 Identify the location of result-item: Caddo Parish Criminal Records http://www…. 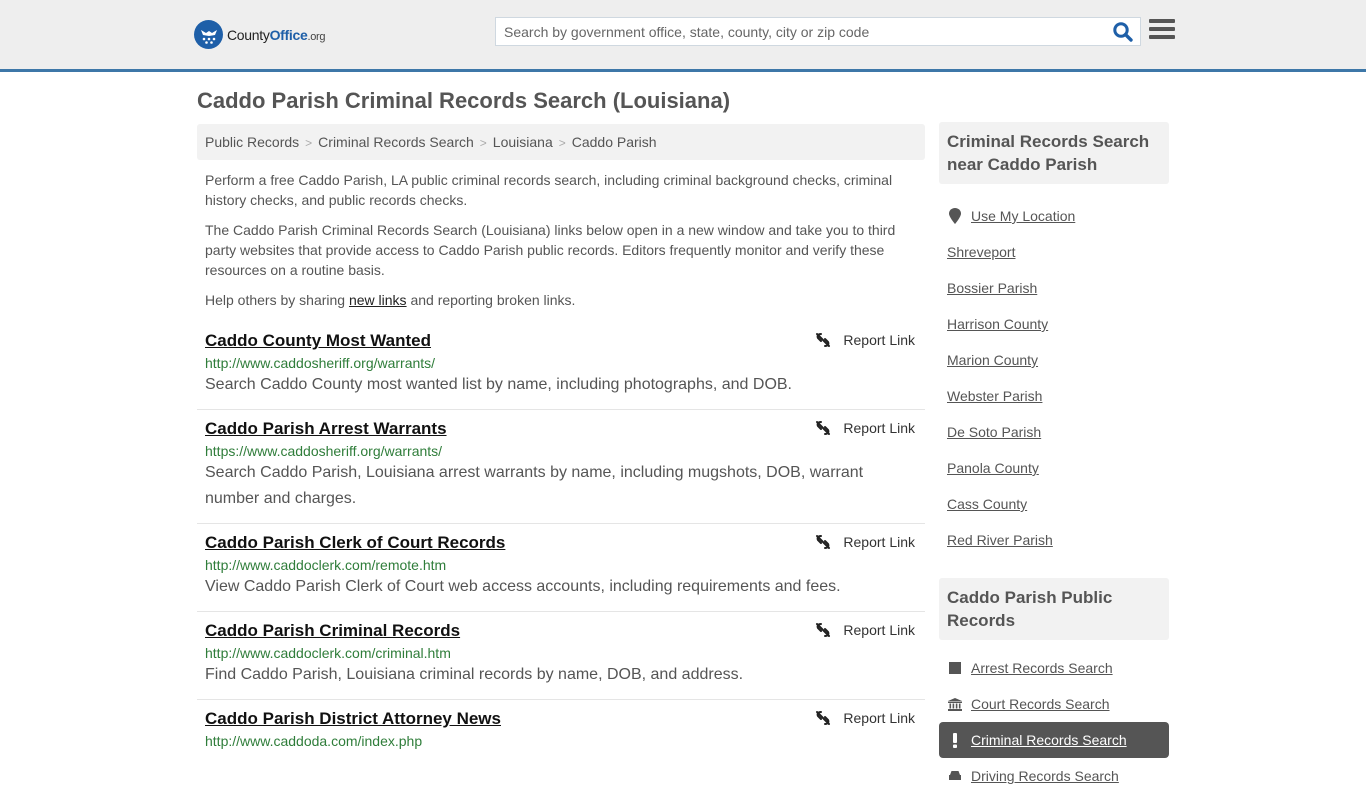
(561, 656).